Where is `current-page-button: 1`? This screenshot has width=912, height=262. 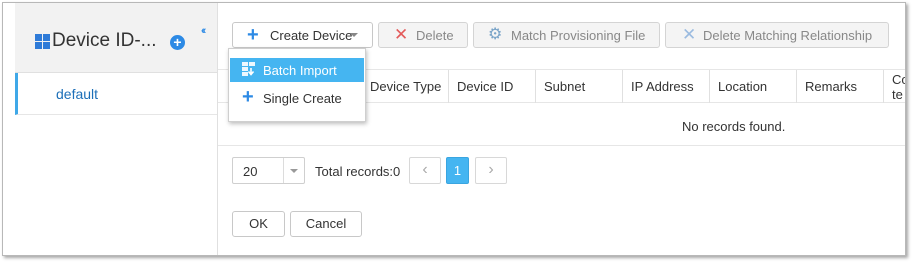
current-page-button: 1 is located at coordinates (457, 170).